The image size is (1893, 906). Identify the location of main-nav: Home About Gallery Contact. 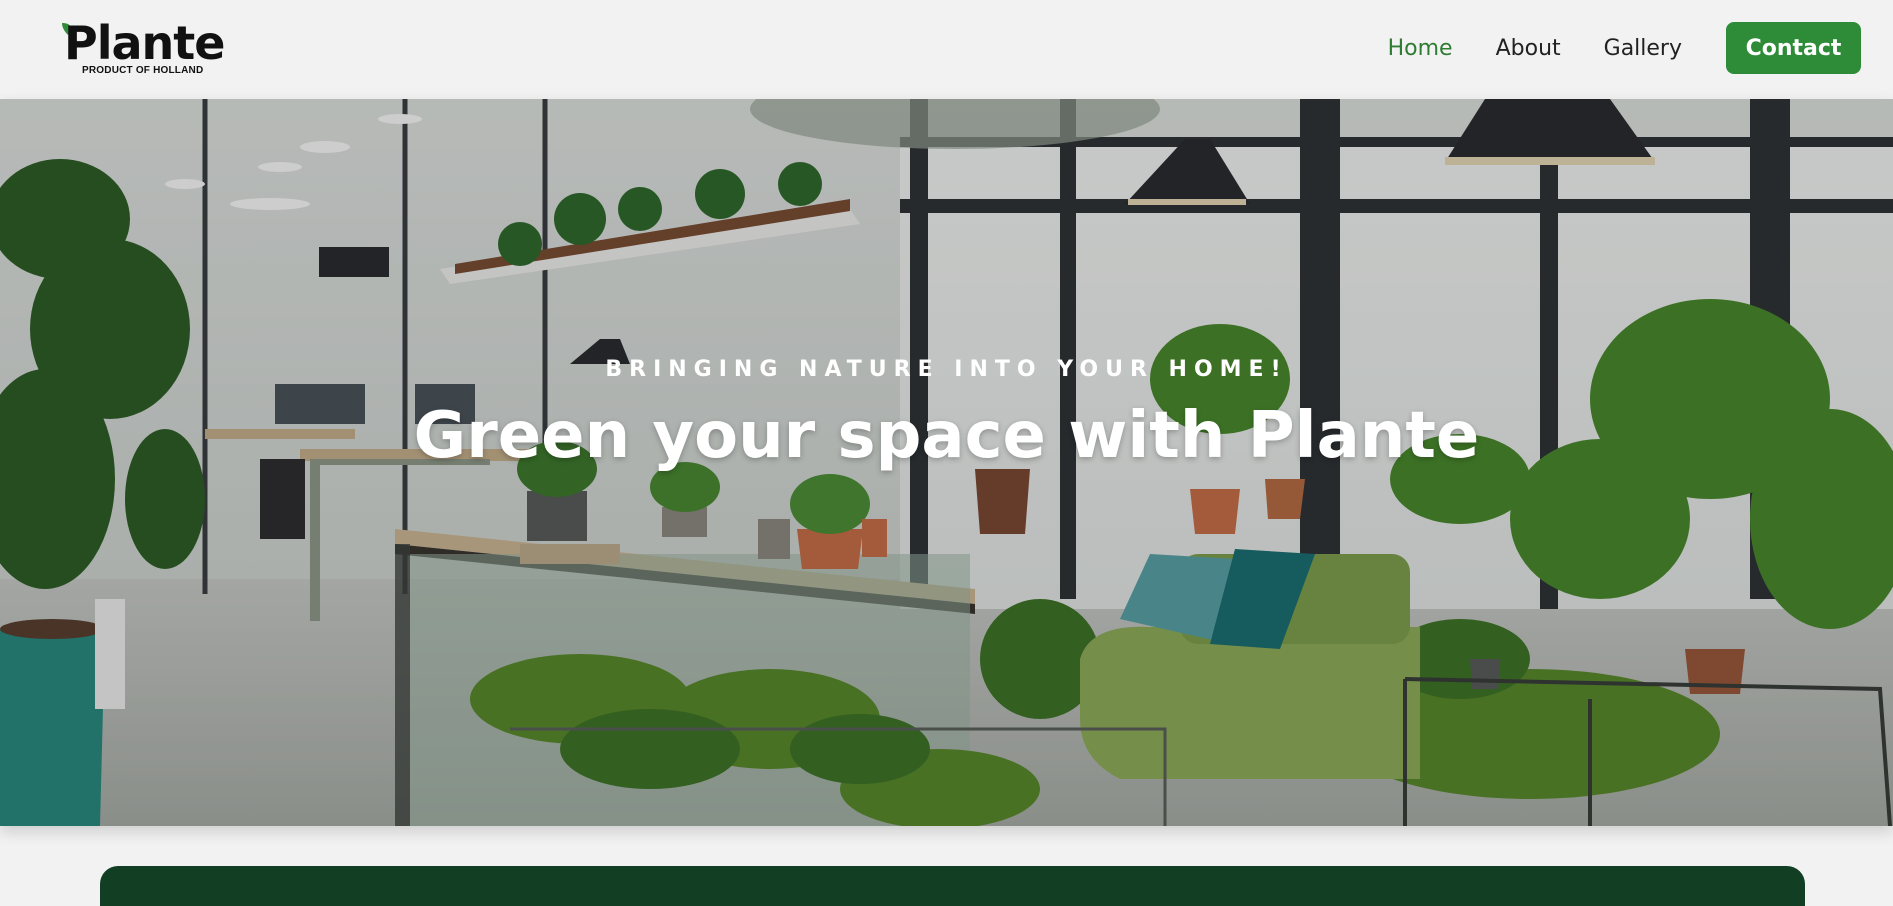
(1603, 48).